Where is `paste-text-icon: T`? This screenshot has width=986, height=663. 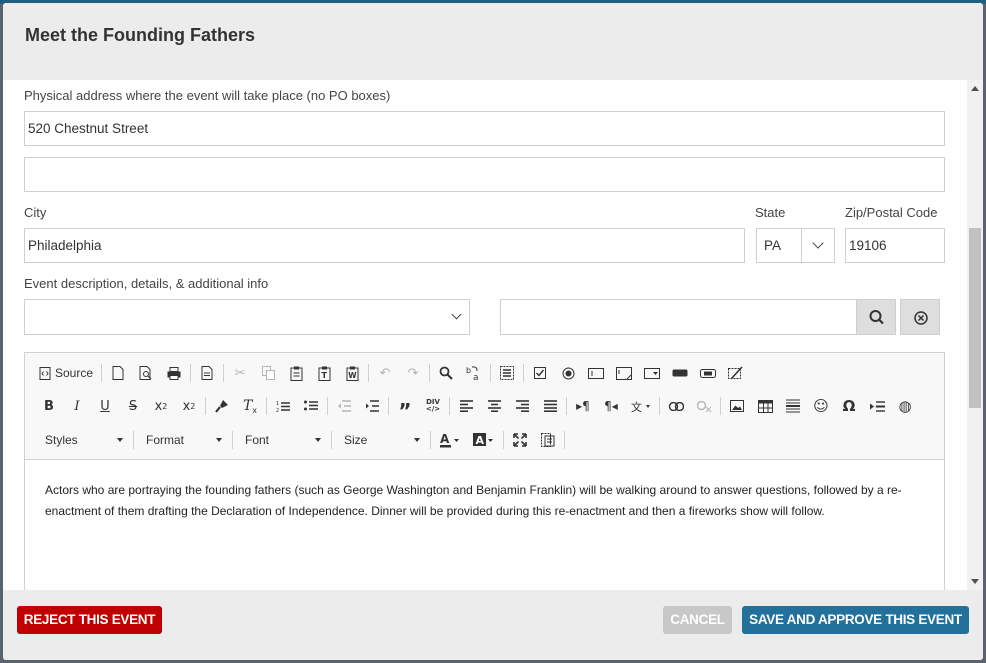
paste-text-icon: T is located at coordinates (324, 373).